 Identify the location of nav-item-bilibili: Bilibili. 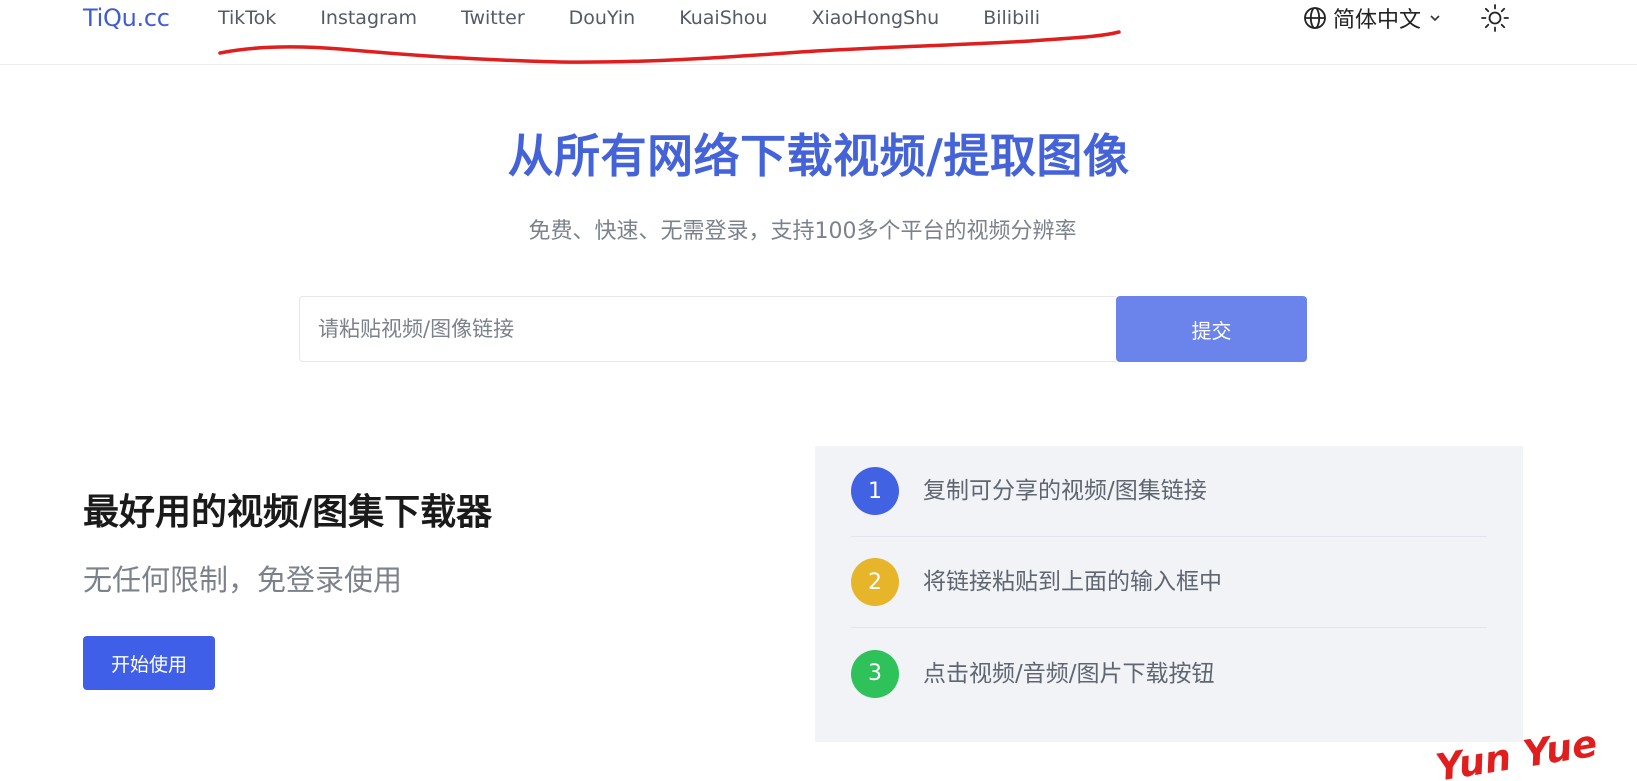
(1011, 18).